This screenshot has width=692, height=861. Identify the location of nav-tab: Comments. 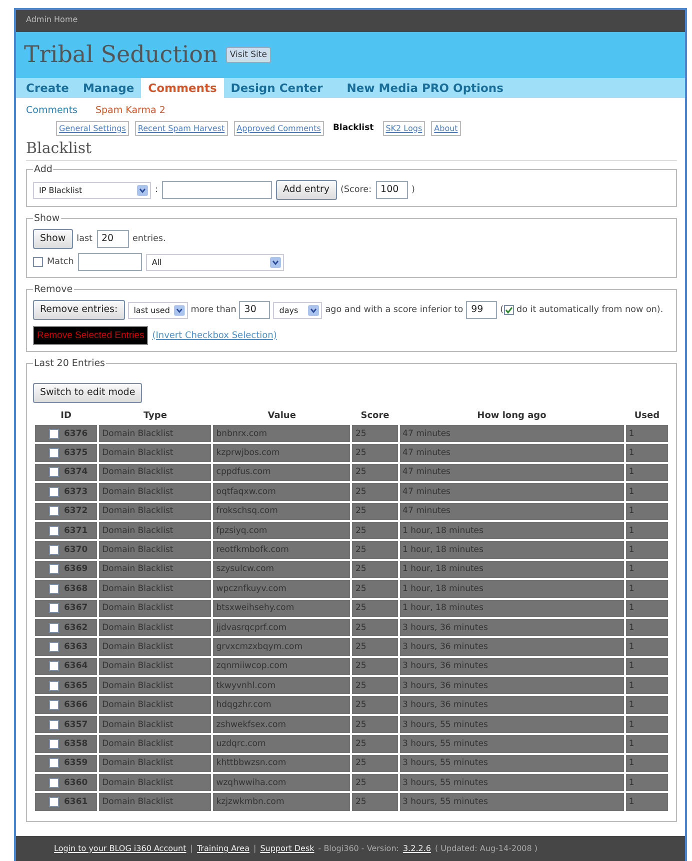
(182, 88).